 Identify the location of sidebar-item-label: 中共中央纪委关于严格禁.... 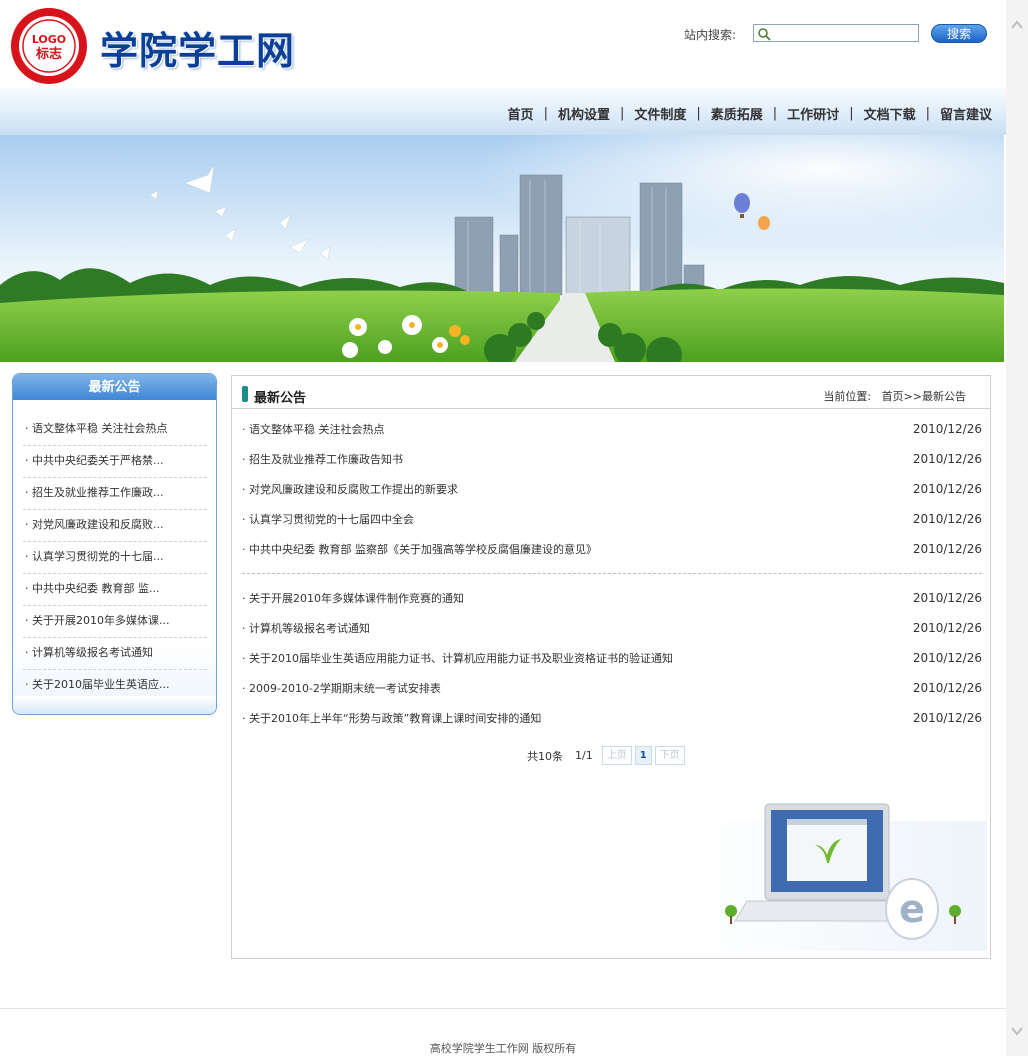
(98, 460).